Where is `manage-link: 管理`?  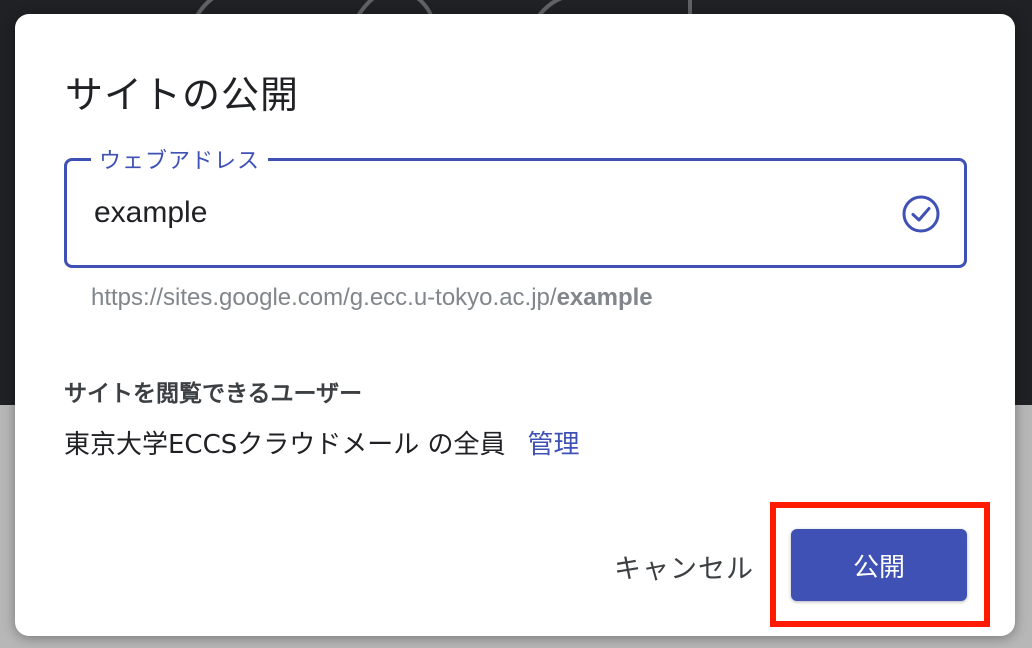 manage-link: 管理 is located at coordinates (554, 442).